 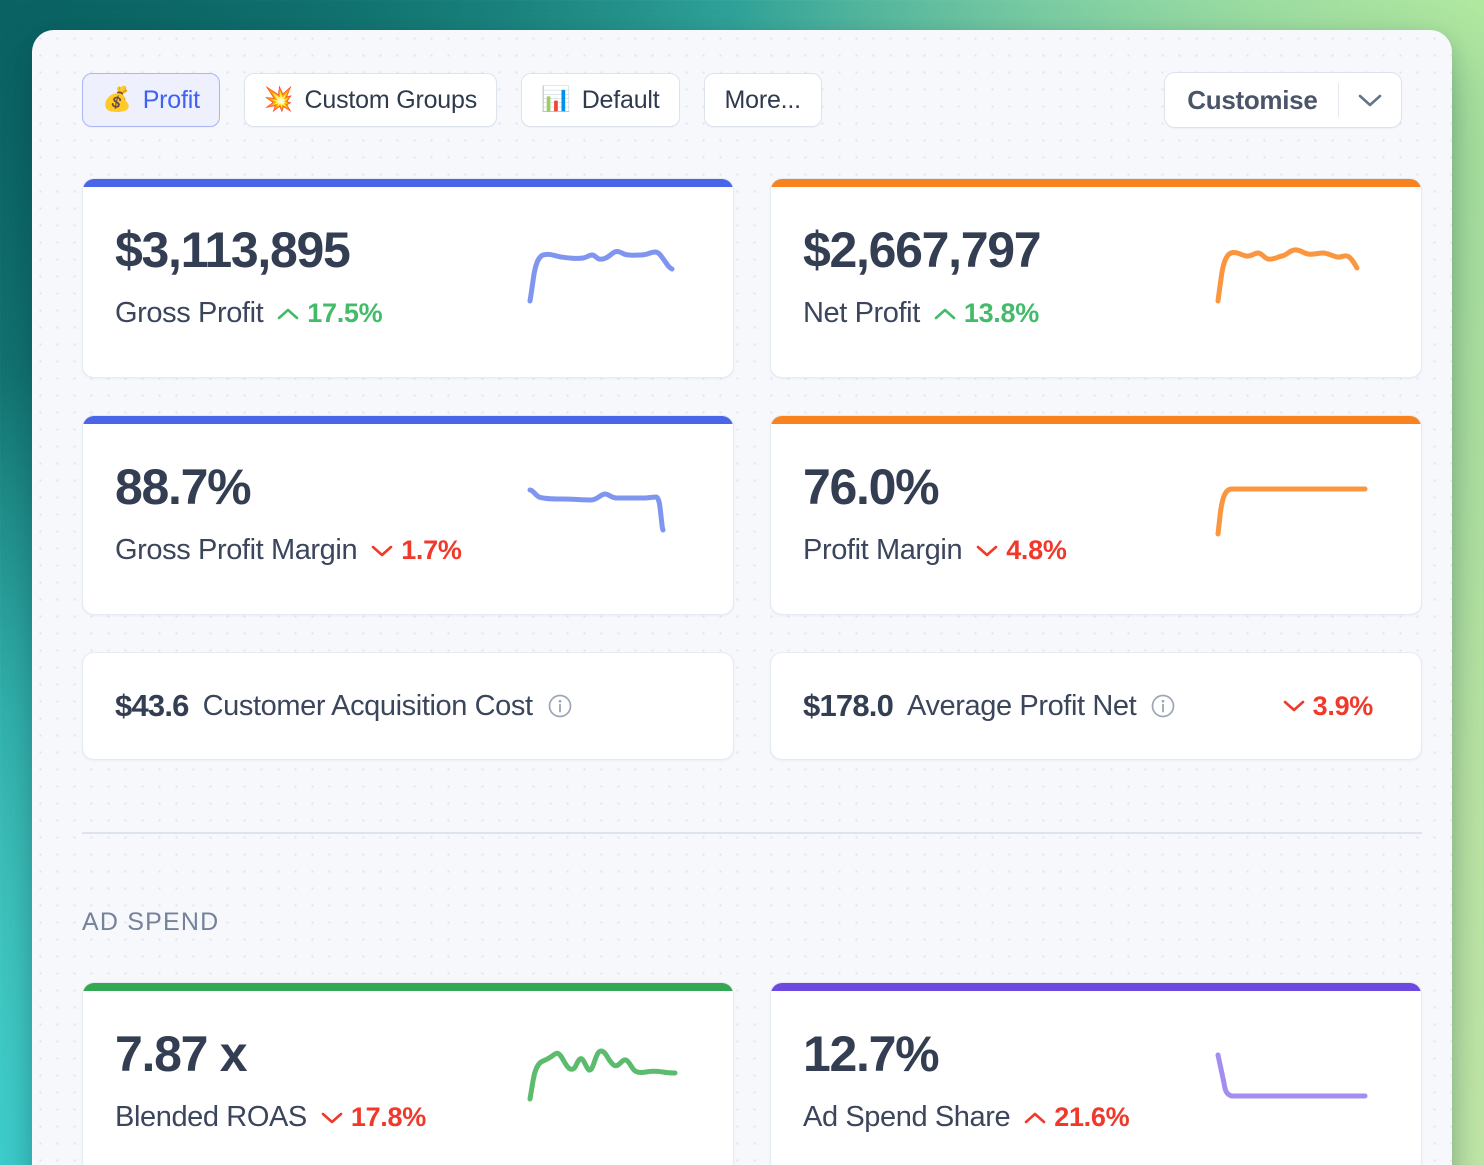 I want to click on compact-label: Customer Acquisition Cost, so click(x=367, y=705).